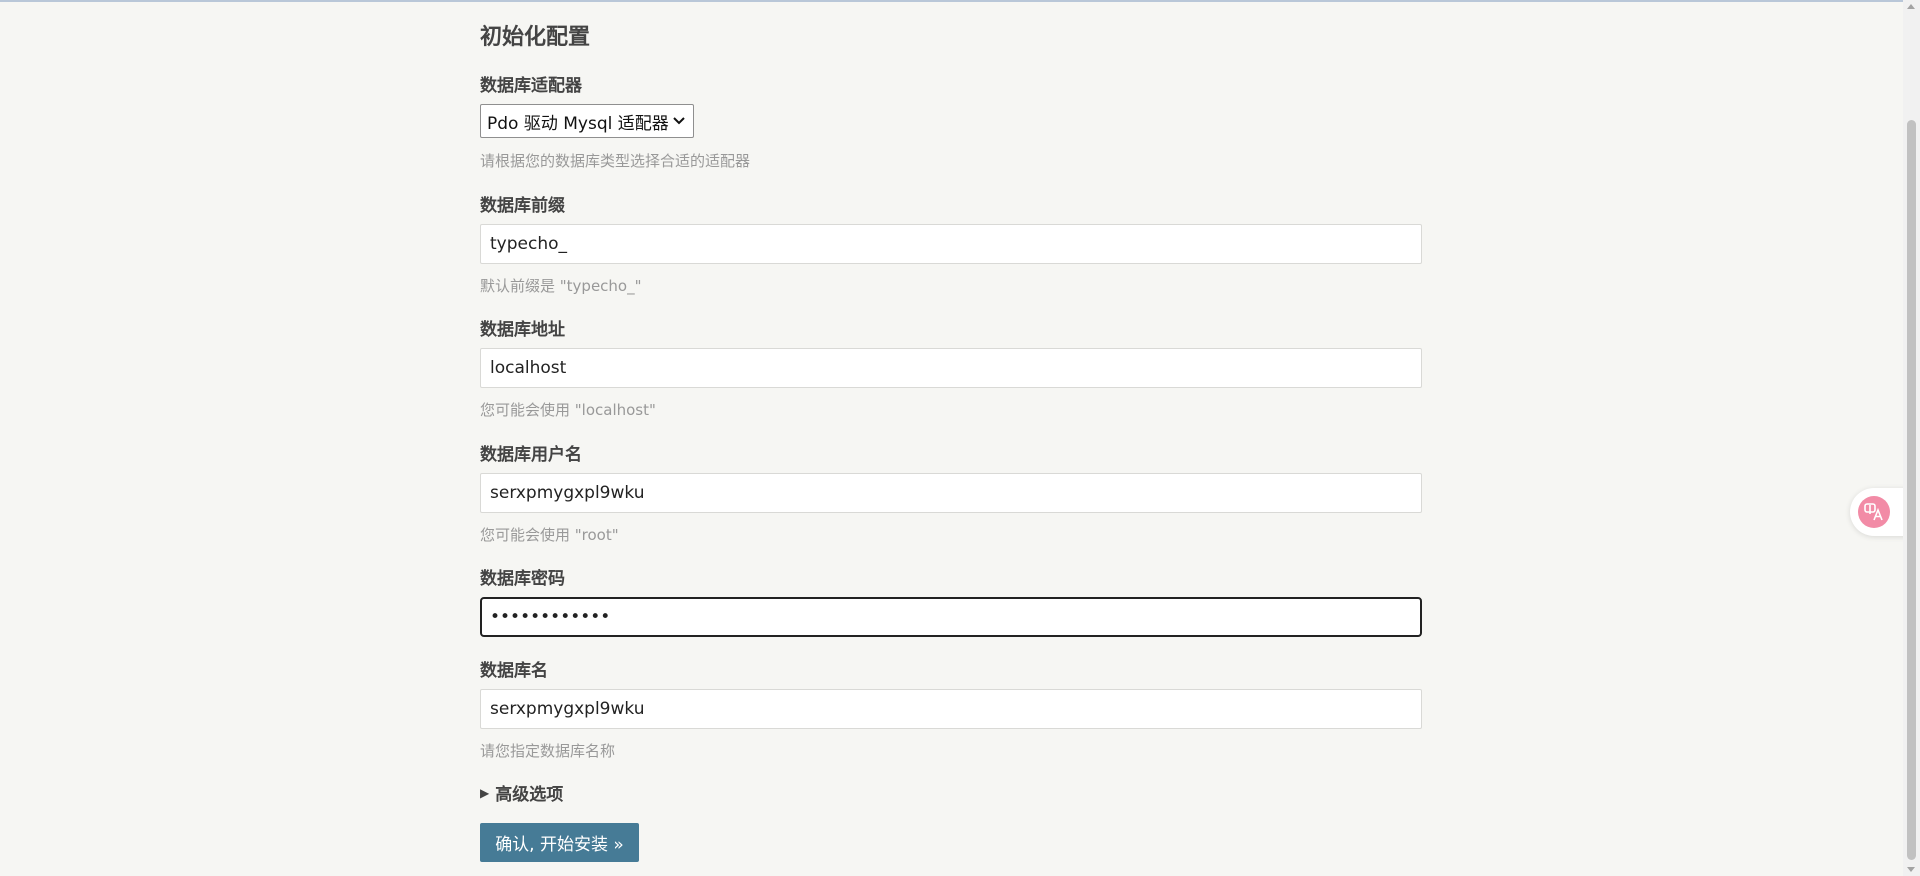 This screenshot has height=876, width=1920. I want to click on triangle-right-icon: ▶, so click(485, 792).